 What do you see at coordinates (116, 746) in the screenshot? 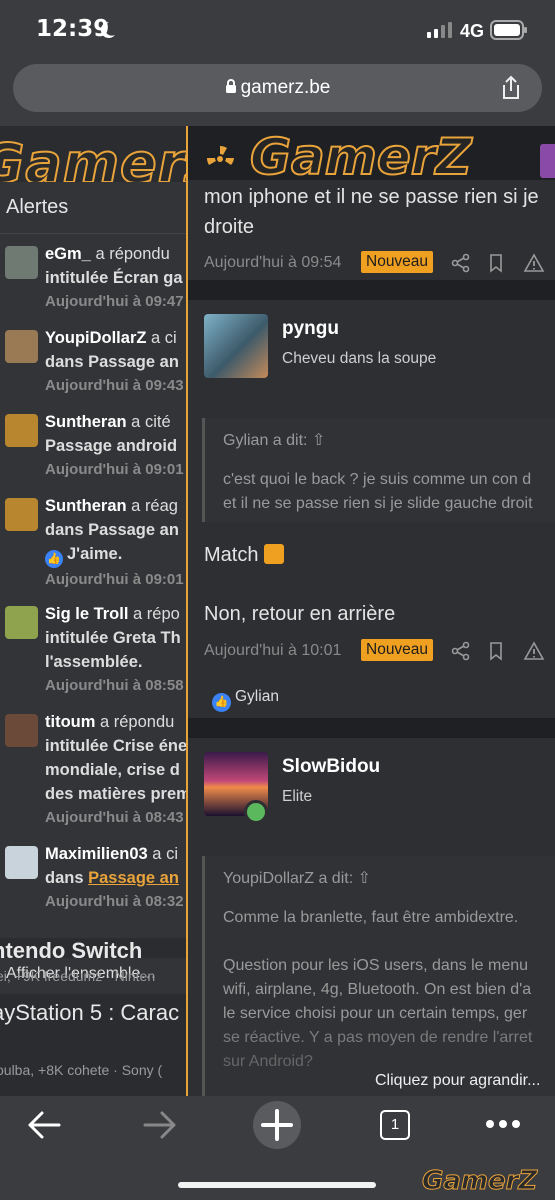
I see `alert-line: intitulée Crise éne` at bounding box center [116, 746].